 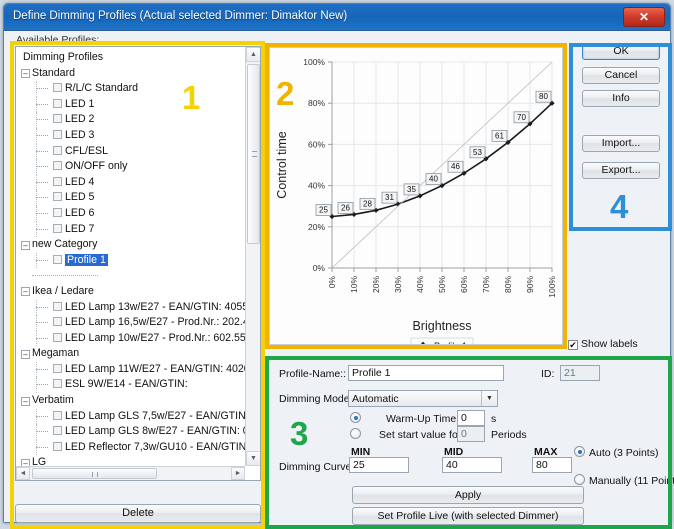 I want to click on tree-group: – Ikea / Ledare, so click(x=132, y=292).